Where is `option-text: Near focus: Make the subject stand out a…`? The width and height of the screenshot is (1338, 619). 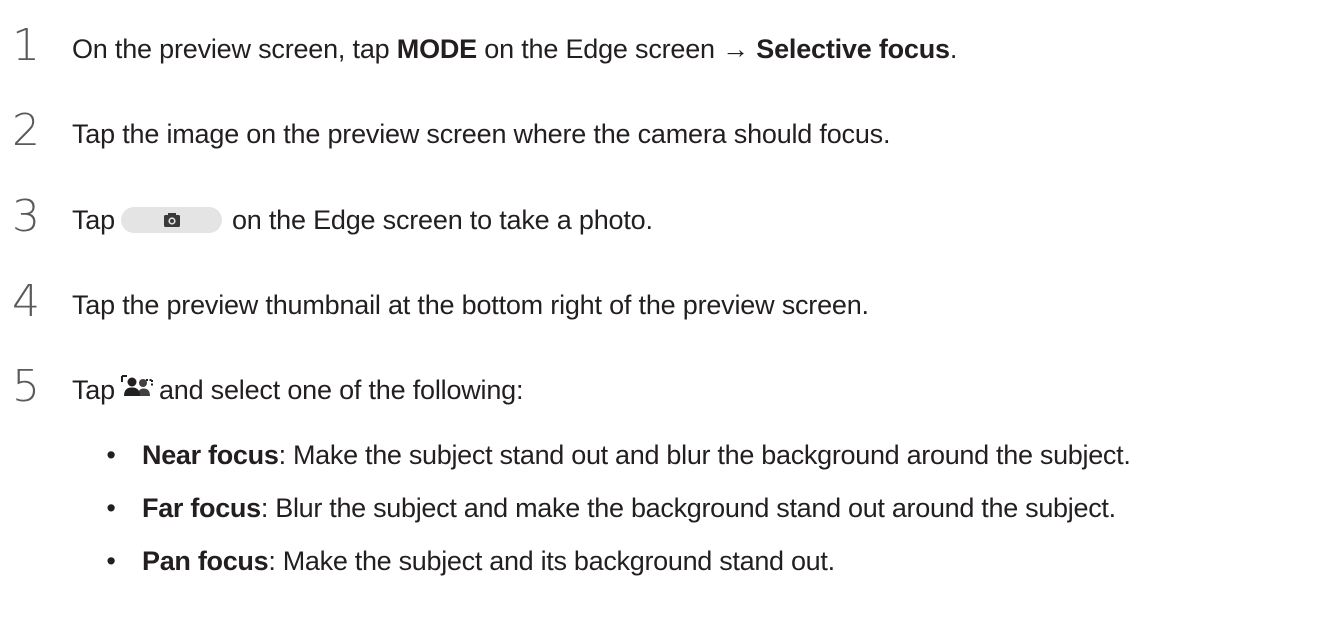
option-text: Near focus: Make the subject stand out a… is located at coordinates (636, 455).